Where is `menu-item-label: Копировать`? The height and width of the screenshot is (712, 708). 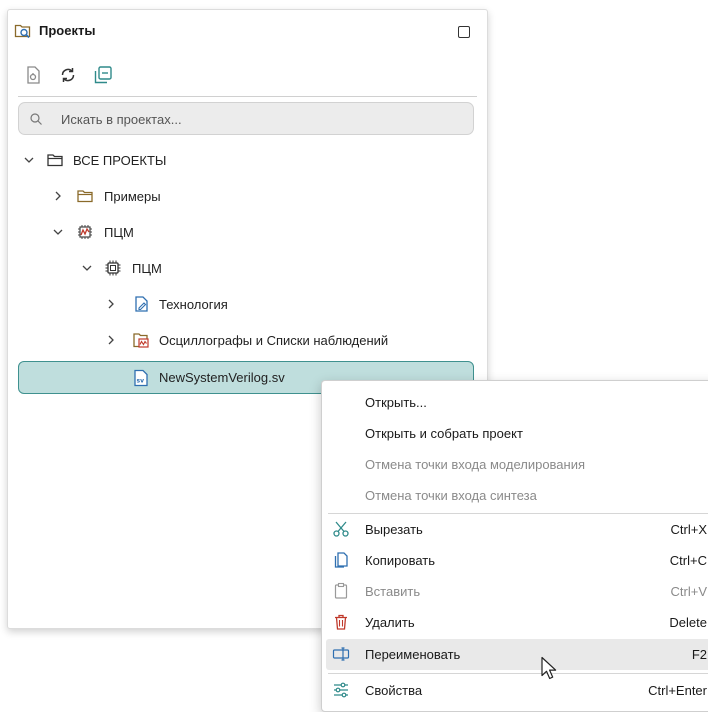 menu-item-label: Копировать is located at coordinates (400, 560).